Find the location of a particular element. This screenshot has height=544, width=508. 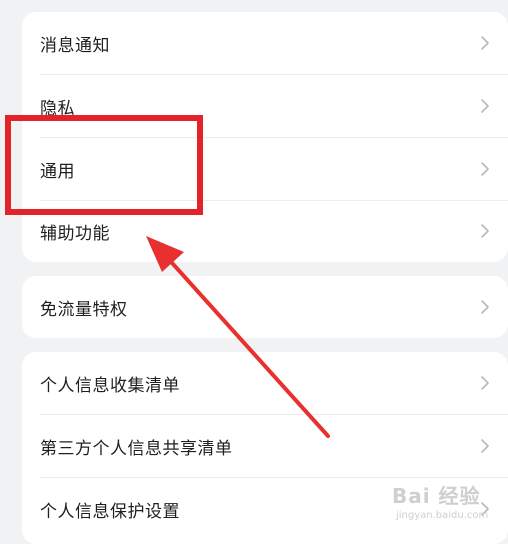

watermark-logo-text: Bai 经验 is located at coordinates (436, 496).